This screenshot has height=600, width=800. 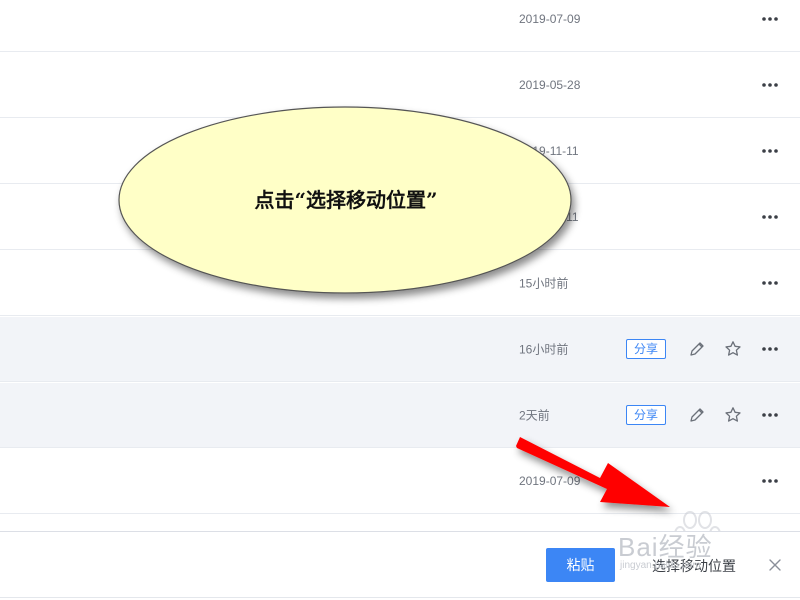 I want to click on file-row: 2天前 分享, so click(x=400, y=415).